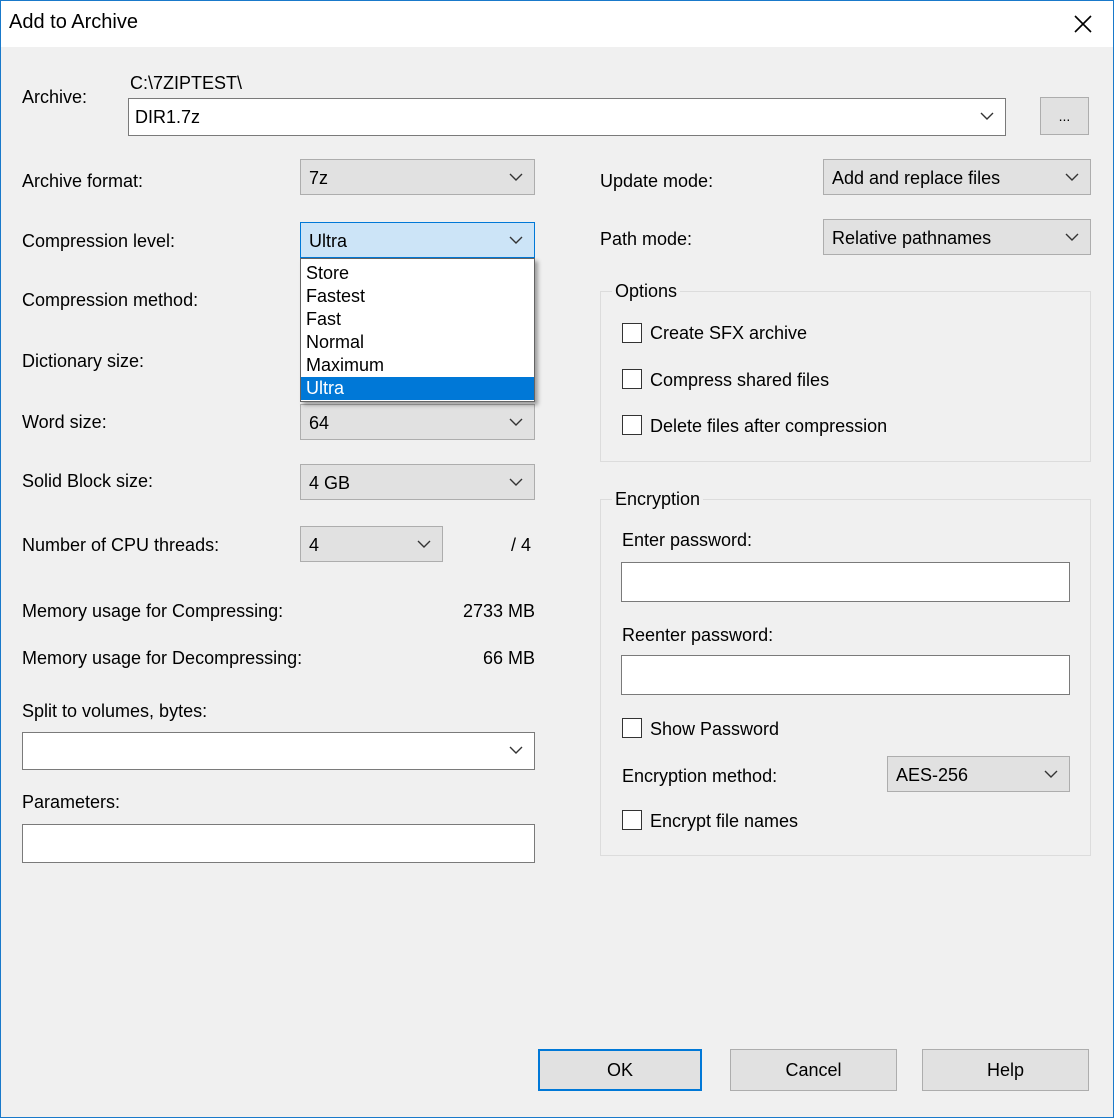  I want to click on cancel-button: Cancel, so click(813, 1070).